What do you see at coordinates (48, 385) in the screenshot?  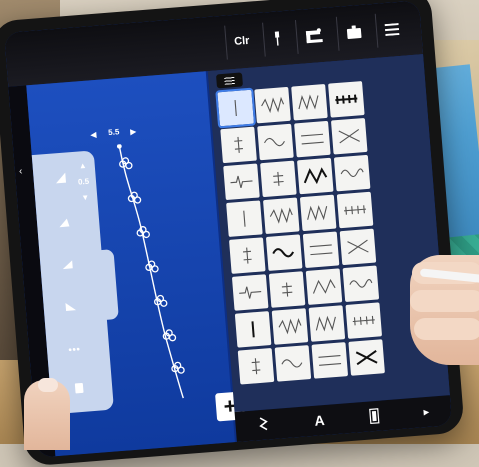 I see `left-thumbnail` at bounding box center [48, 385].